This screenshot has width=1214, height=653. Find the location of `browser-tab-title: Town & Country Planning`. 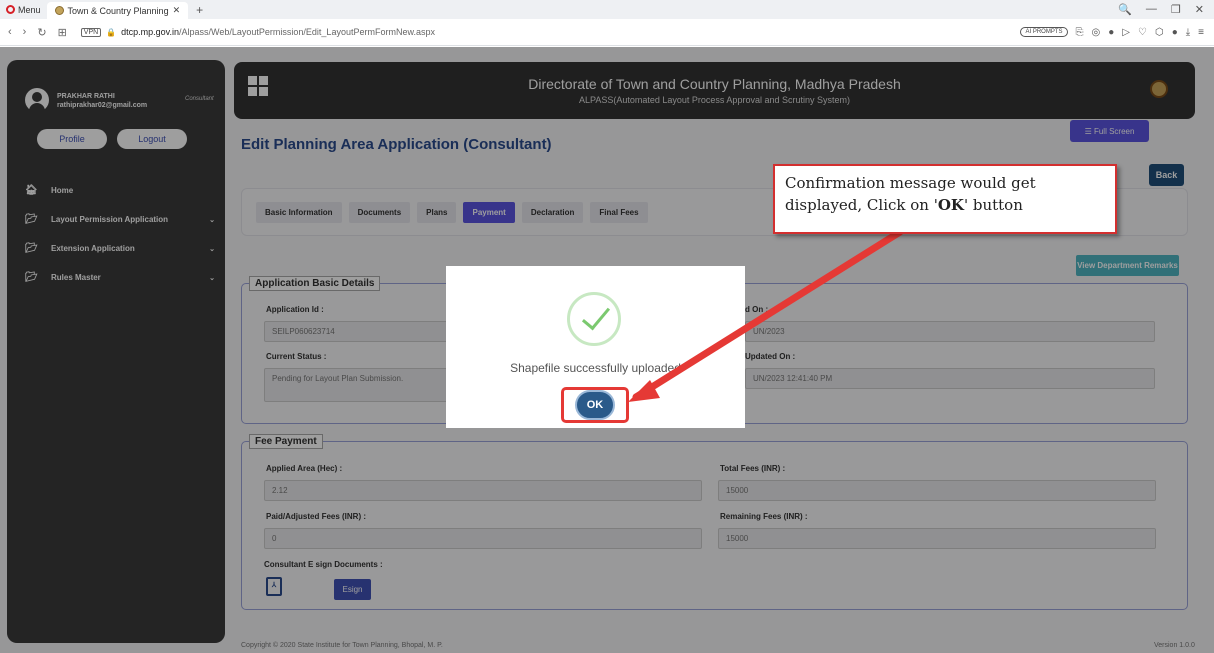

browser-tab-title: Town & Country Planning is located at coordinates (118, 10).